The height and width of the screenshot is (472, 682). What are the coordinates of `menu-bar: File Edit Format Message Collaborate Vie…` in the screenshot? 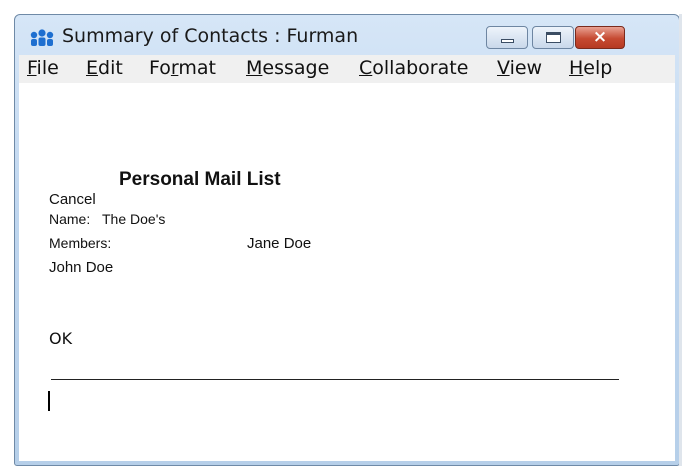 It's located at (347, 69).